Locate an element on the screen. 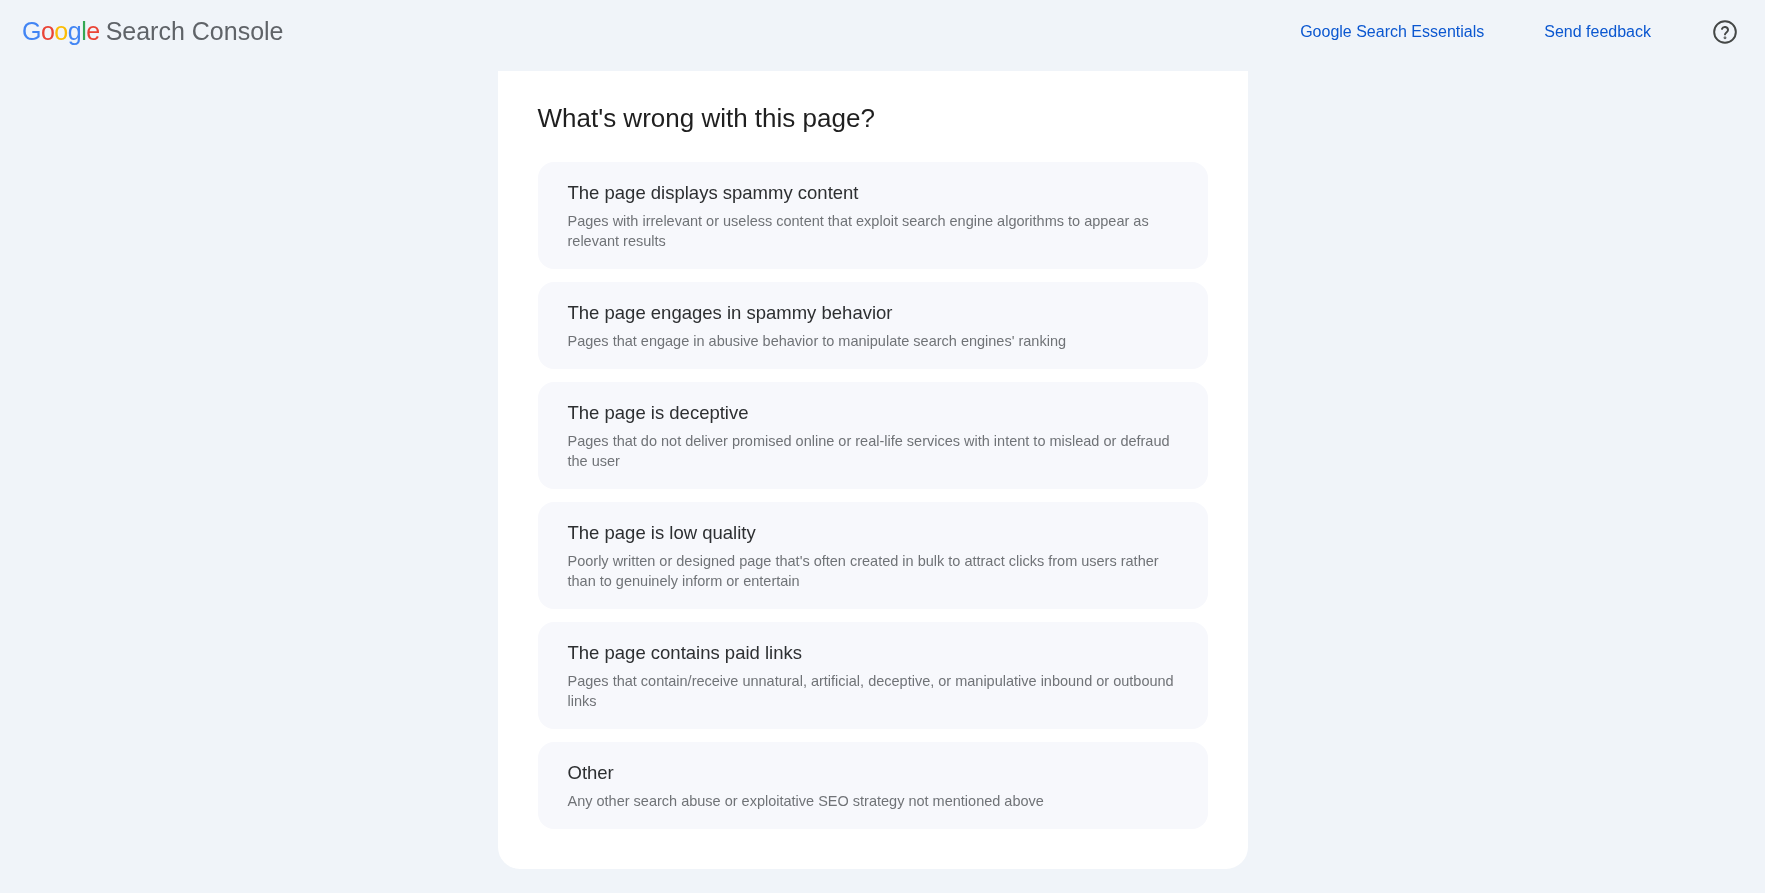 The width and height of the screenshot is (1765, 893). reason-option: The page contains paid links Pages that contain/receive unnatural, artificial, deceptive, or manipulative inbound or outbound links is located at coordinates (872, 675).